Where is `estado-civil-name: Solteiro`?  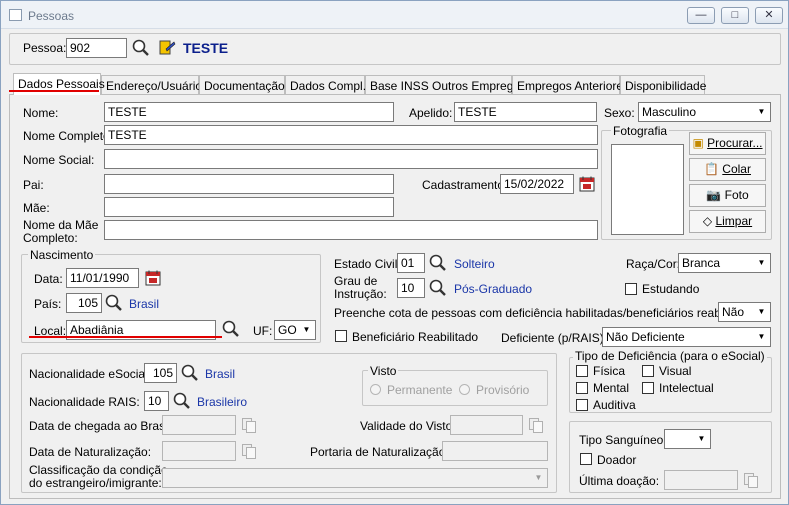
estado-civil-name: Solteiro is located at coordinates (474, 264).